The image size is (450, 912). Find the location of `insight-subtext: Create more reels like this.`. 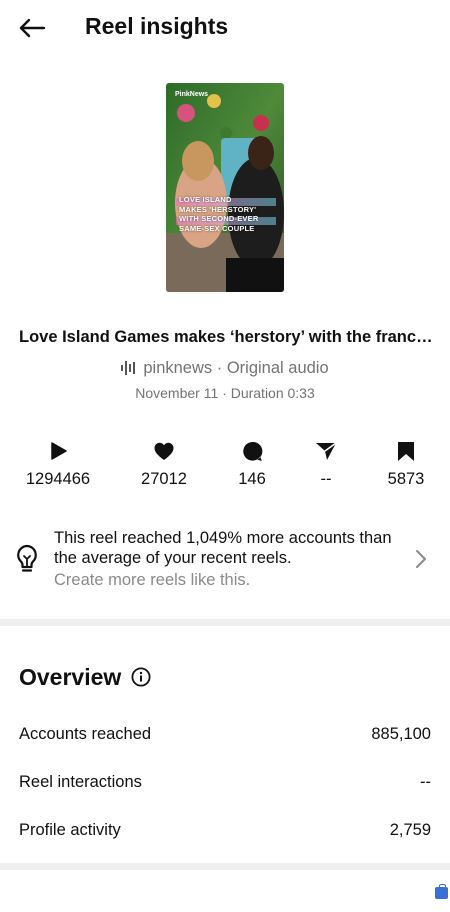

insight-subtext: Create more reels like this. is located at coordinates (152, 580).